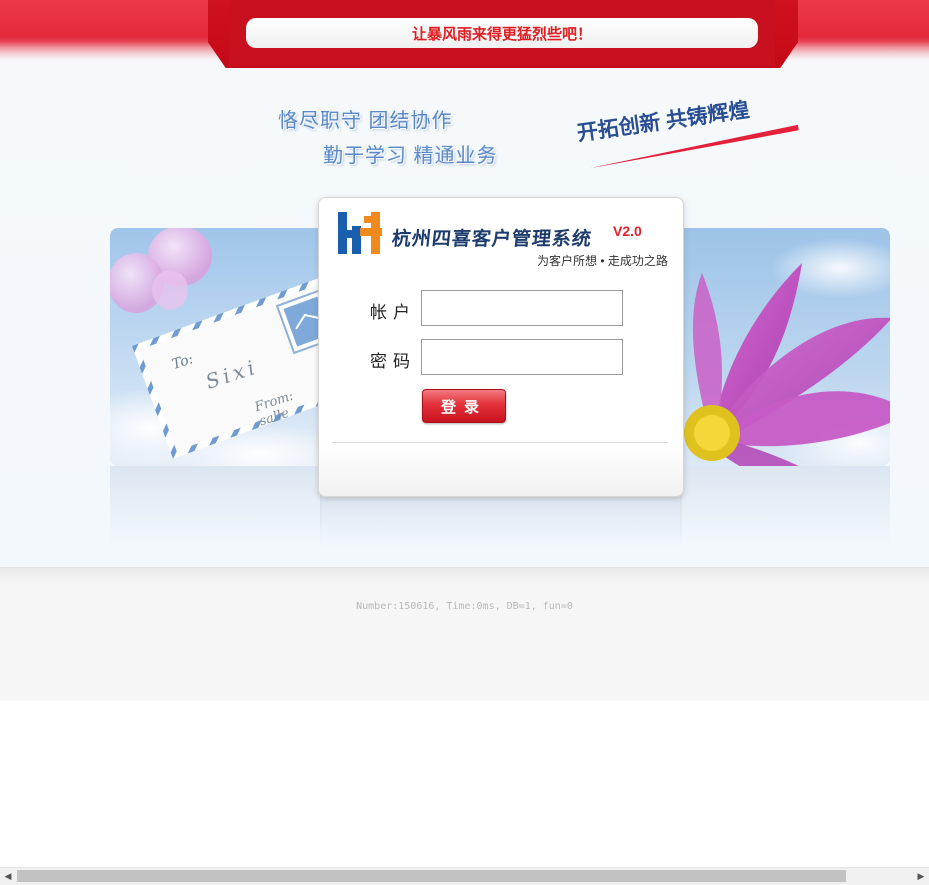  What do you see at coordinates (500, 442) in the screenshot?
I see `card-divider` at bounding box center [500, 442].